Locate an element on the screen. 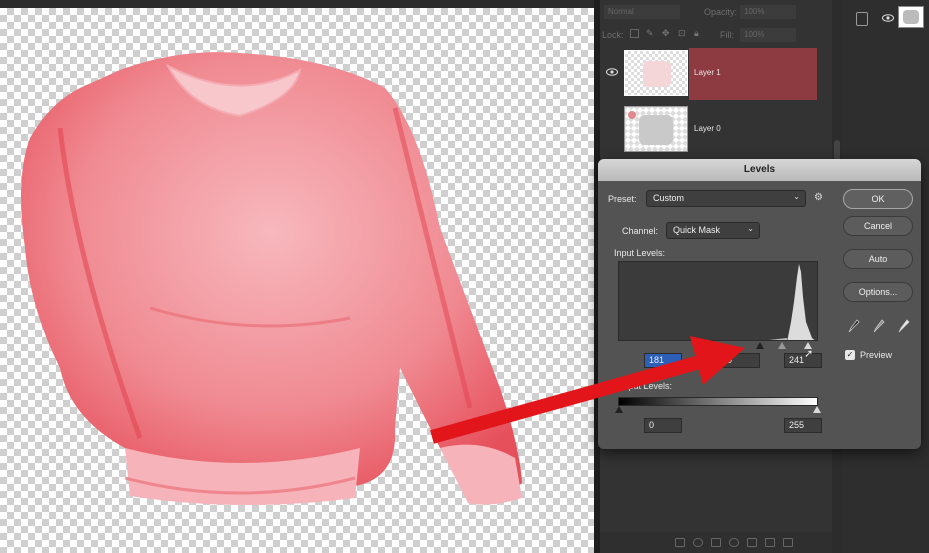 This screenshot has height=553, width=929. gear-icon: ⚙ is located at coordinates (818, 197).